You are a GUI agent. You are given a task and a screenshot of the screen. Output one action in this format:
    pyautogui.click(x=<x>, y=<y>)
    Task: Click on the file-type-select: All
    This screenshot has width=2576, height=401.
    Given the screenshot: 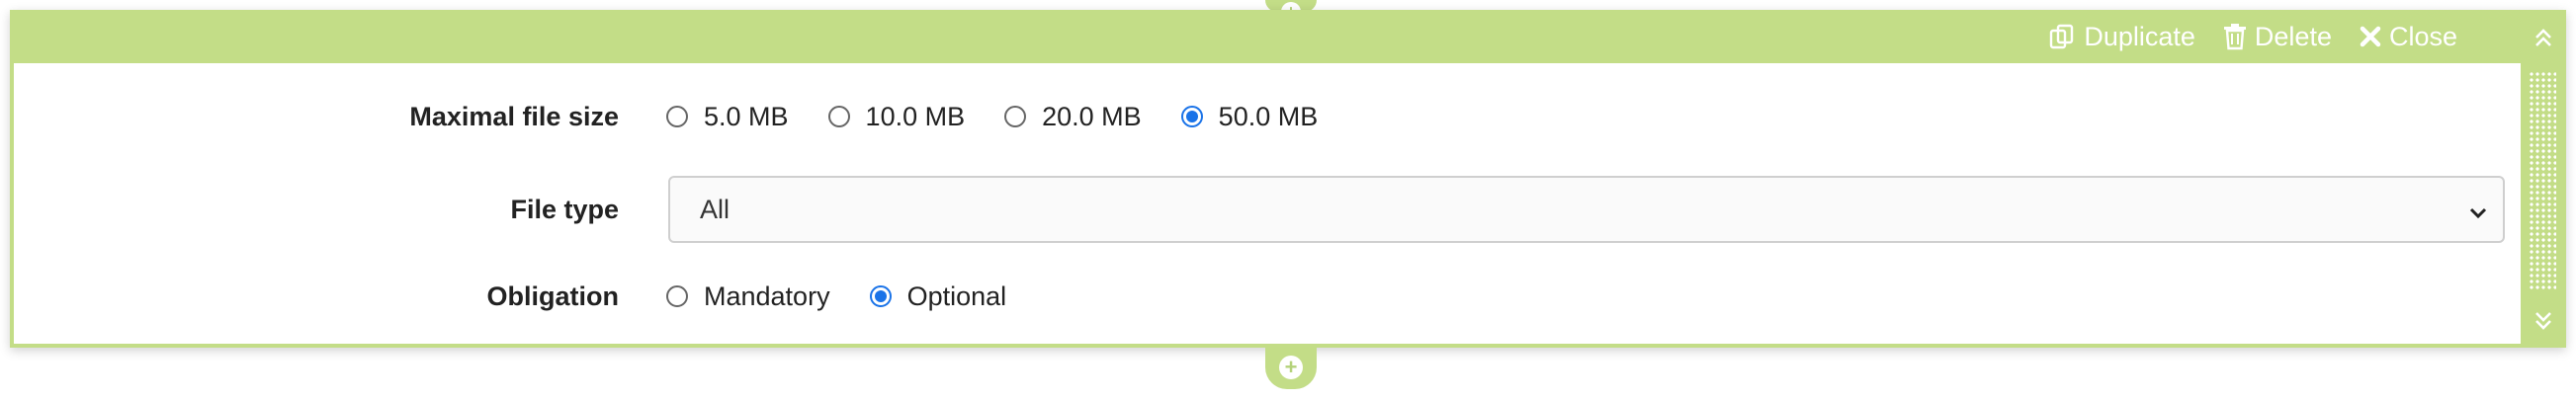 What is the action you would take?
    pyautogui.click(x=1586, y=209)
    